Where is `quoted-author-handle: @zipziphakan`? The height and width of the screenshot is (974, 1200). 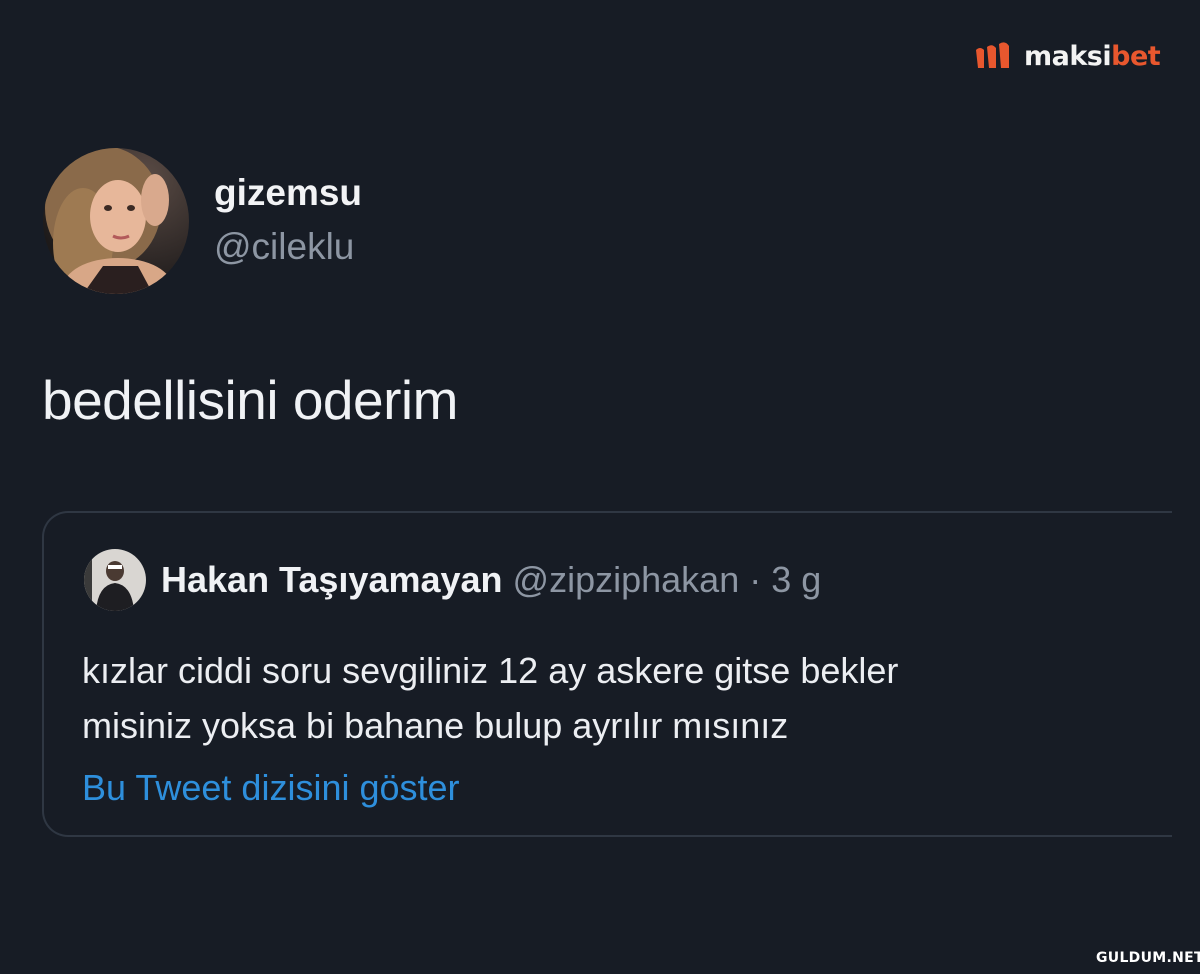
quoted-author-handle: @zipziphakan is located at coordinates (626, 579).